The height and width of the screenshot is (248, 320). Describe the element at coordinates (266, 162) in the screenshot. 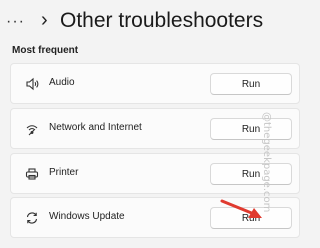

I see `watermark: @thegeekpage.com` at that location.